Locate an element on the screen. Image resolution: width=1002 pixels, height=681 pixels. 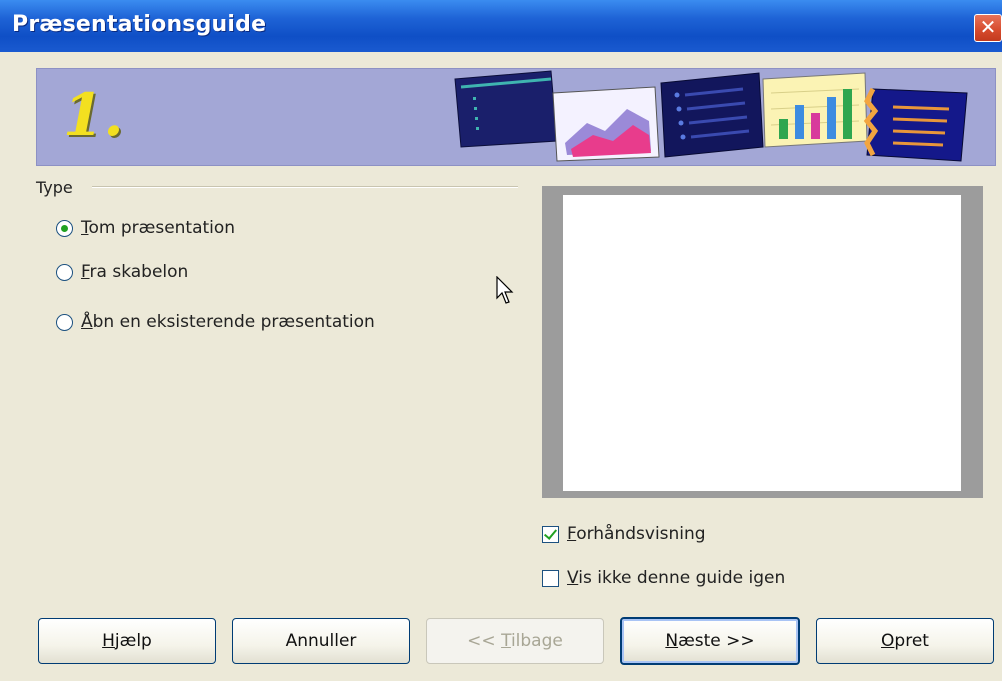
slide-list-icon is located at coordinates (506, 109).